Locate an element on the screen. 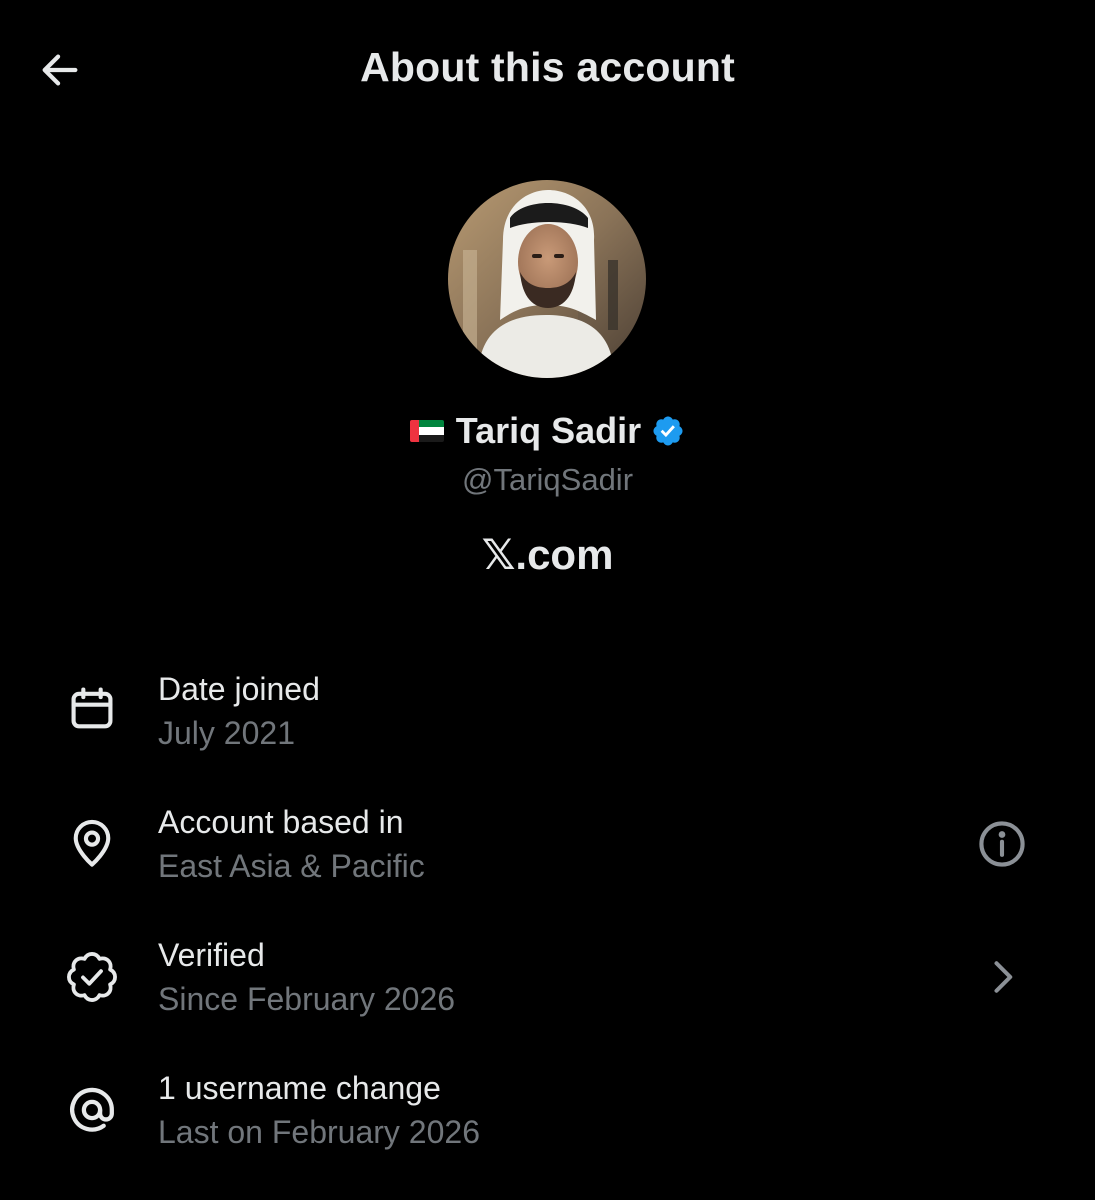 The height and width of the screenshot is (1200, 1095). row-label: Verified is located at coordinates (211, 955).